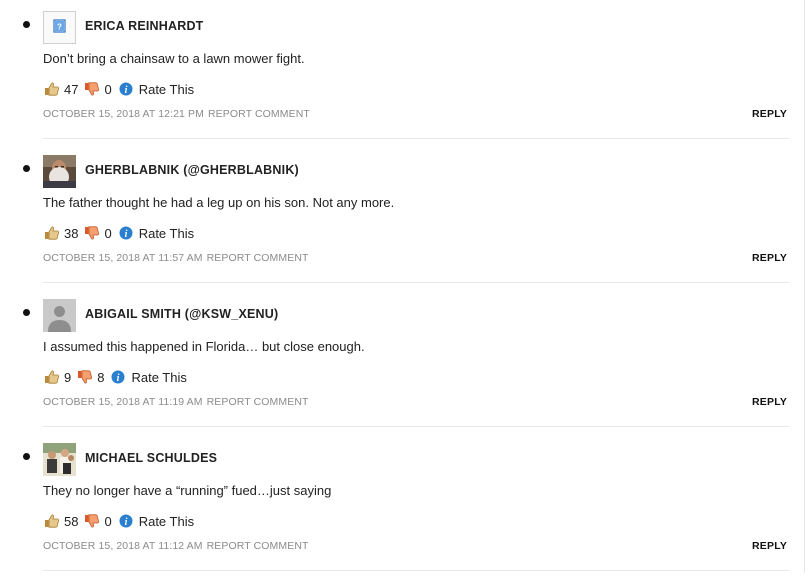 The width and height of the screenshot is (810, 576). I want to click on rating-bar: 58 0 i Rate This, so click(119, 521).